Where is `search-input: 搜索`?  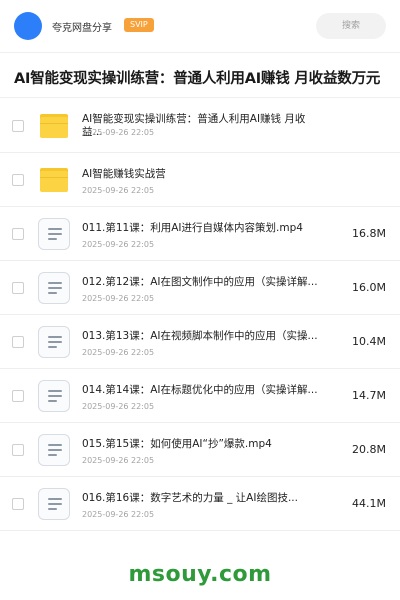
search-input: 搜索 is located at coordinates (351, 26).